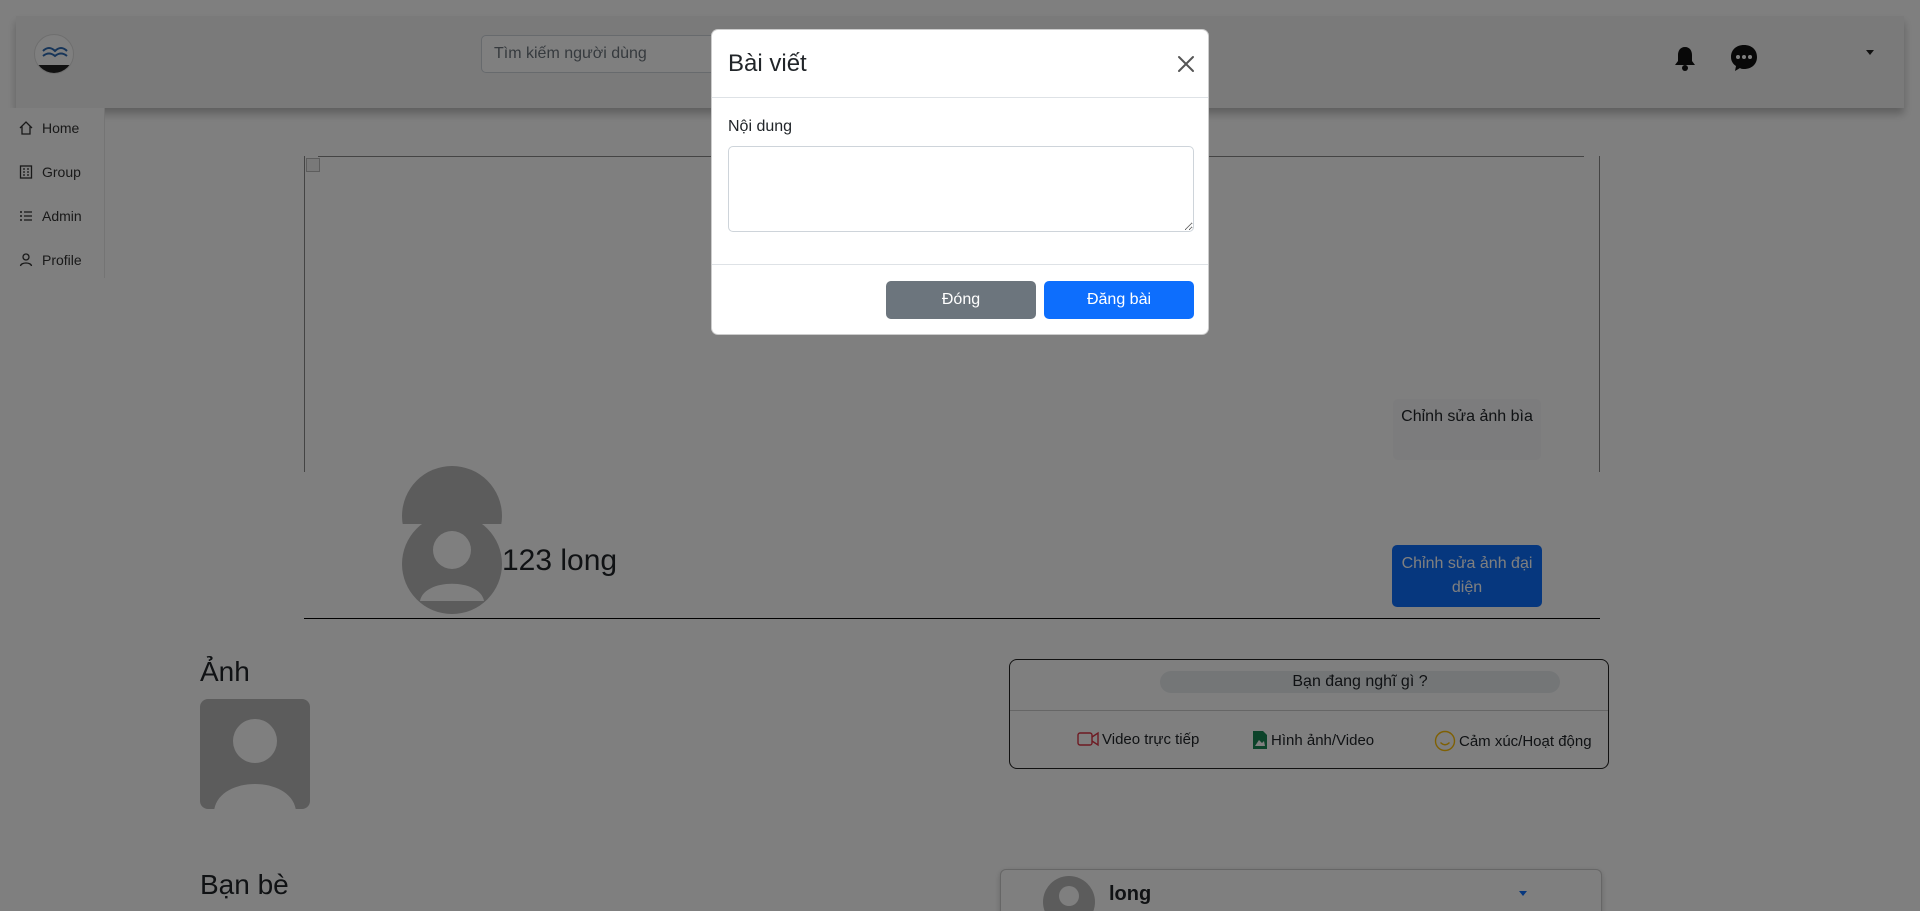 This screenshot has width=1920, height=911. I want to click on modal-header: Bài viết, so click(960, 64).